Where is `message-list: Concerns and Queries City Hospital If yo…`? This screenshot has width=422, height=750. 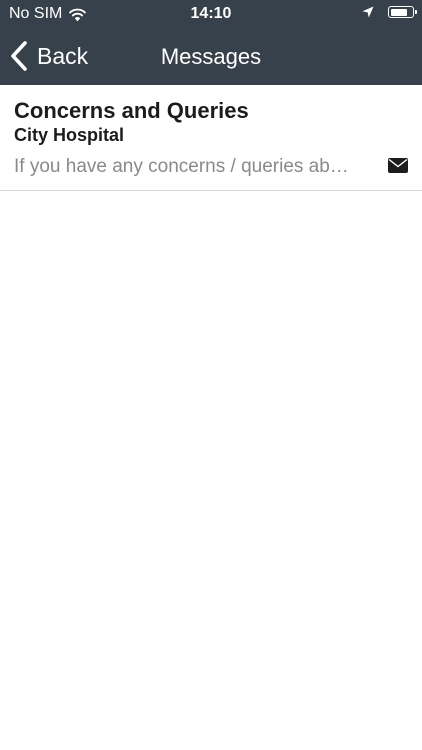 message-list: Concerns and Queries City Hospital If yo… is located at coordinates (211, 138).